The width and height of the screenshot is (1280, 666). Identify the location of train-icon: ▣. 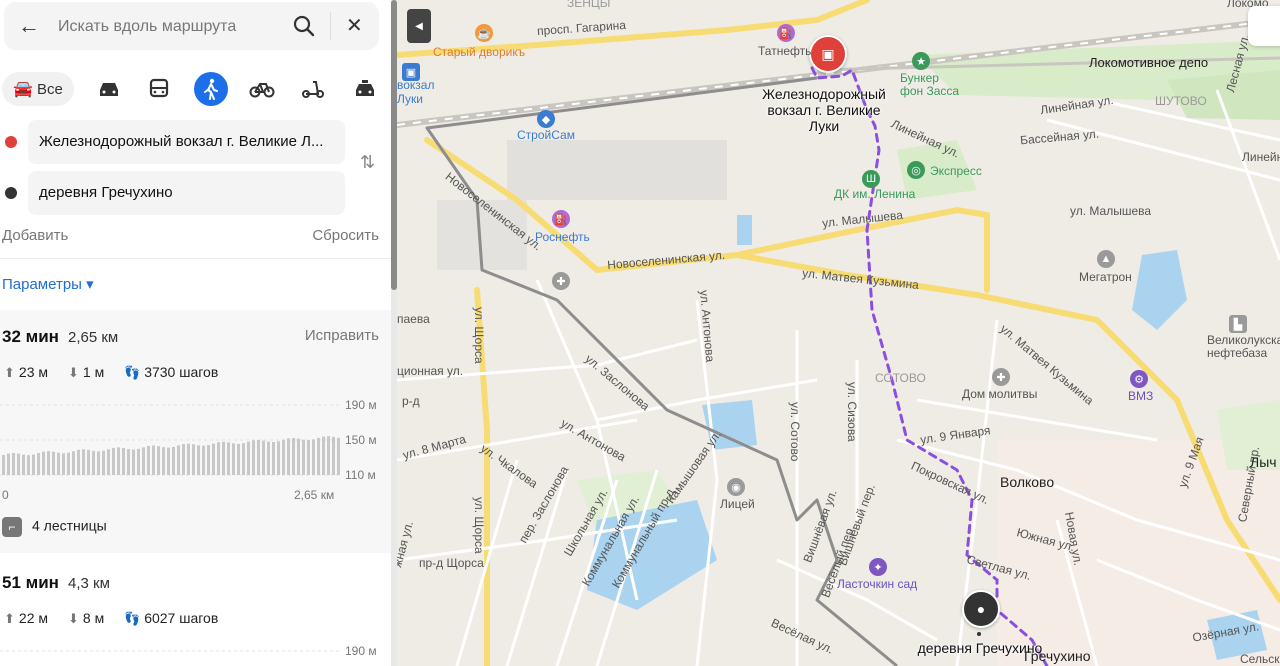
(828, 53).